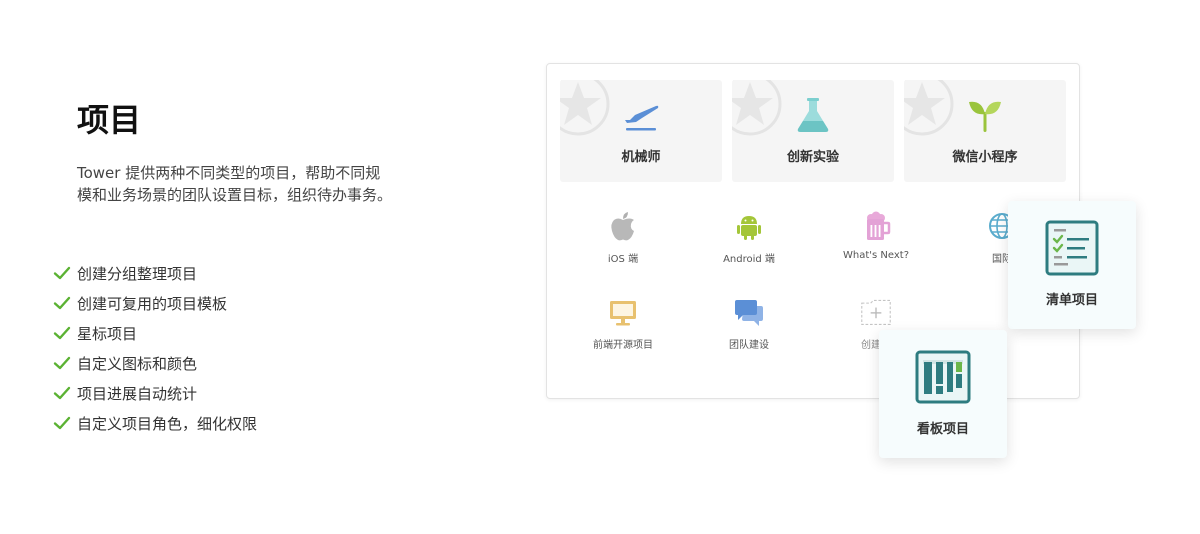  I want to click on template-label: 机械师, so click(641, 157).